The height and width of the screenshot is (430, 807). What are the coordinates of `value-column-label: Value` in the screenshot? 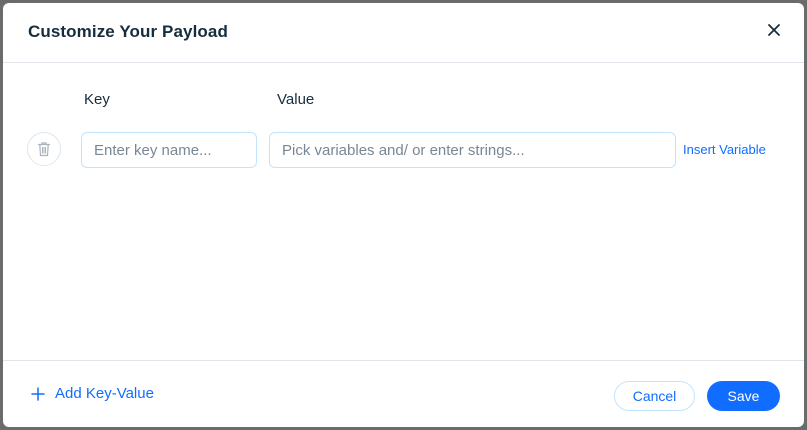 It's located at (296, 99).